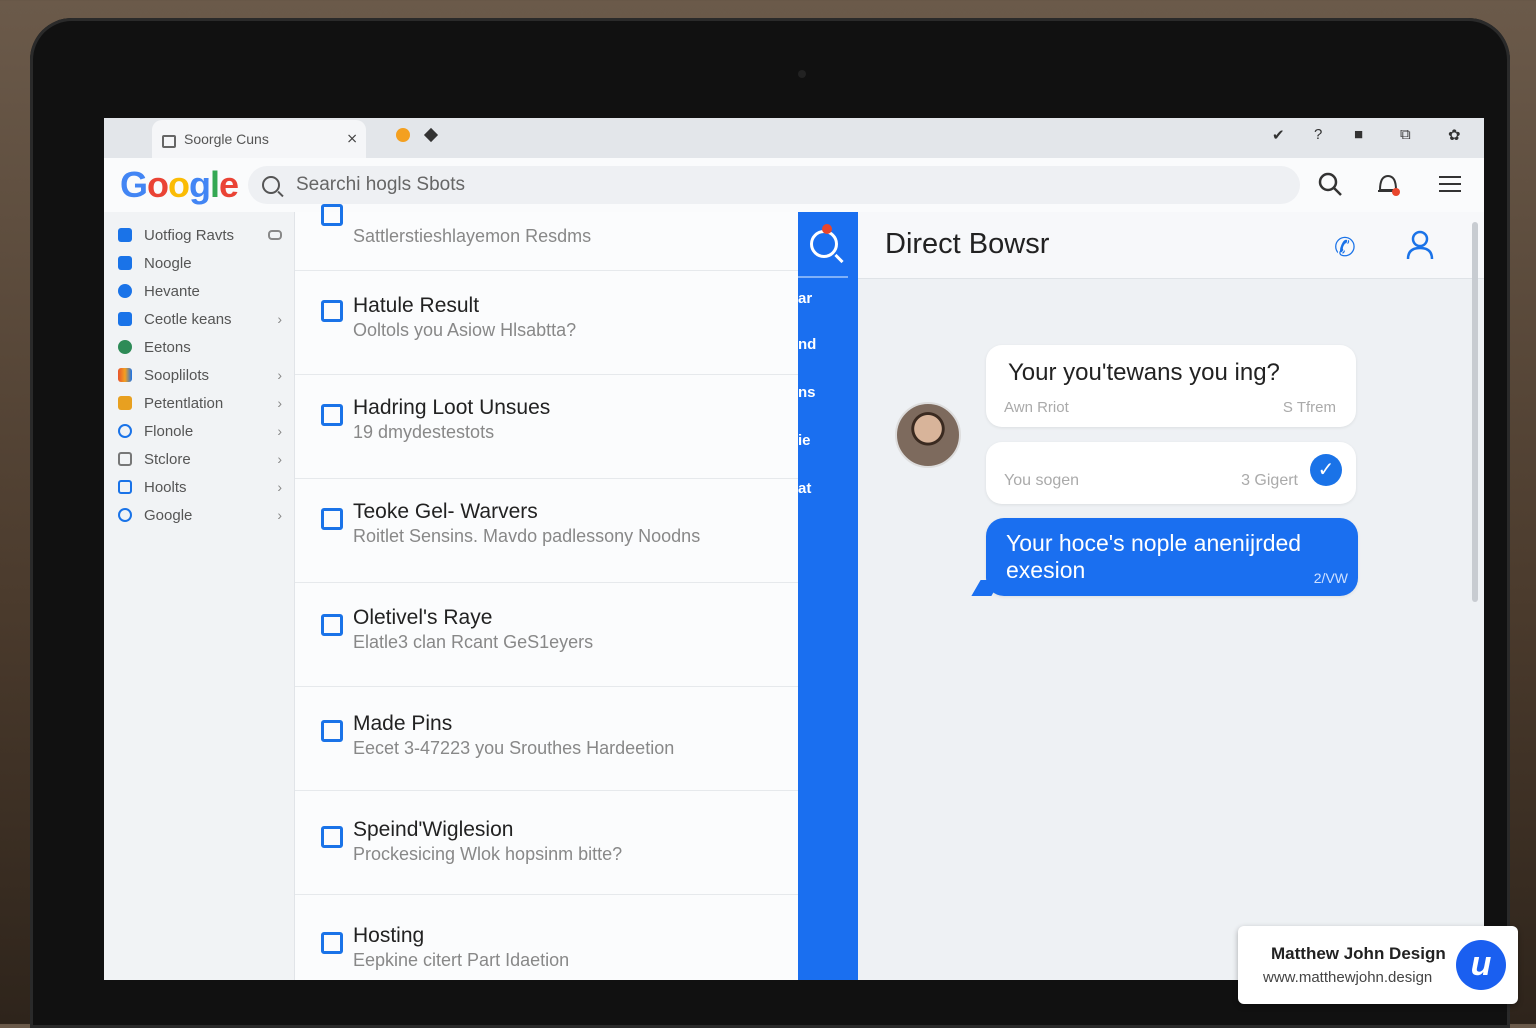  What do you see at coordinates (547, 218) in the screenshot?
I see `result-item: Sattlerstieshlayemon Resdms` at bounding box center [547, 218].